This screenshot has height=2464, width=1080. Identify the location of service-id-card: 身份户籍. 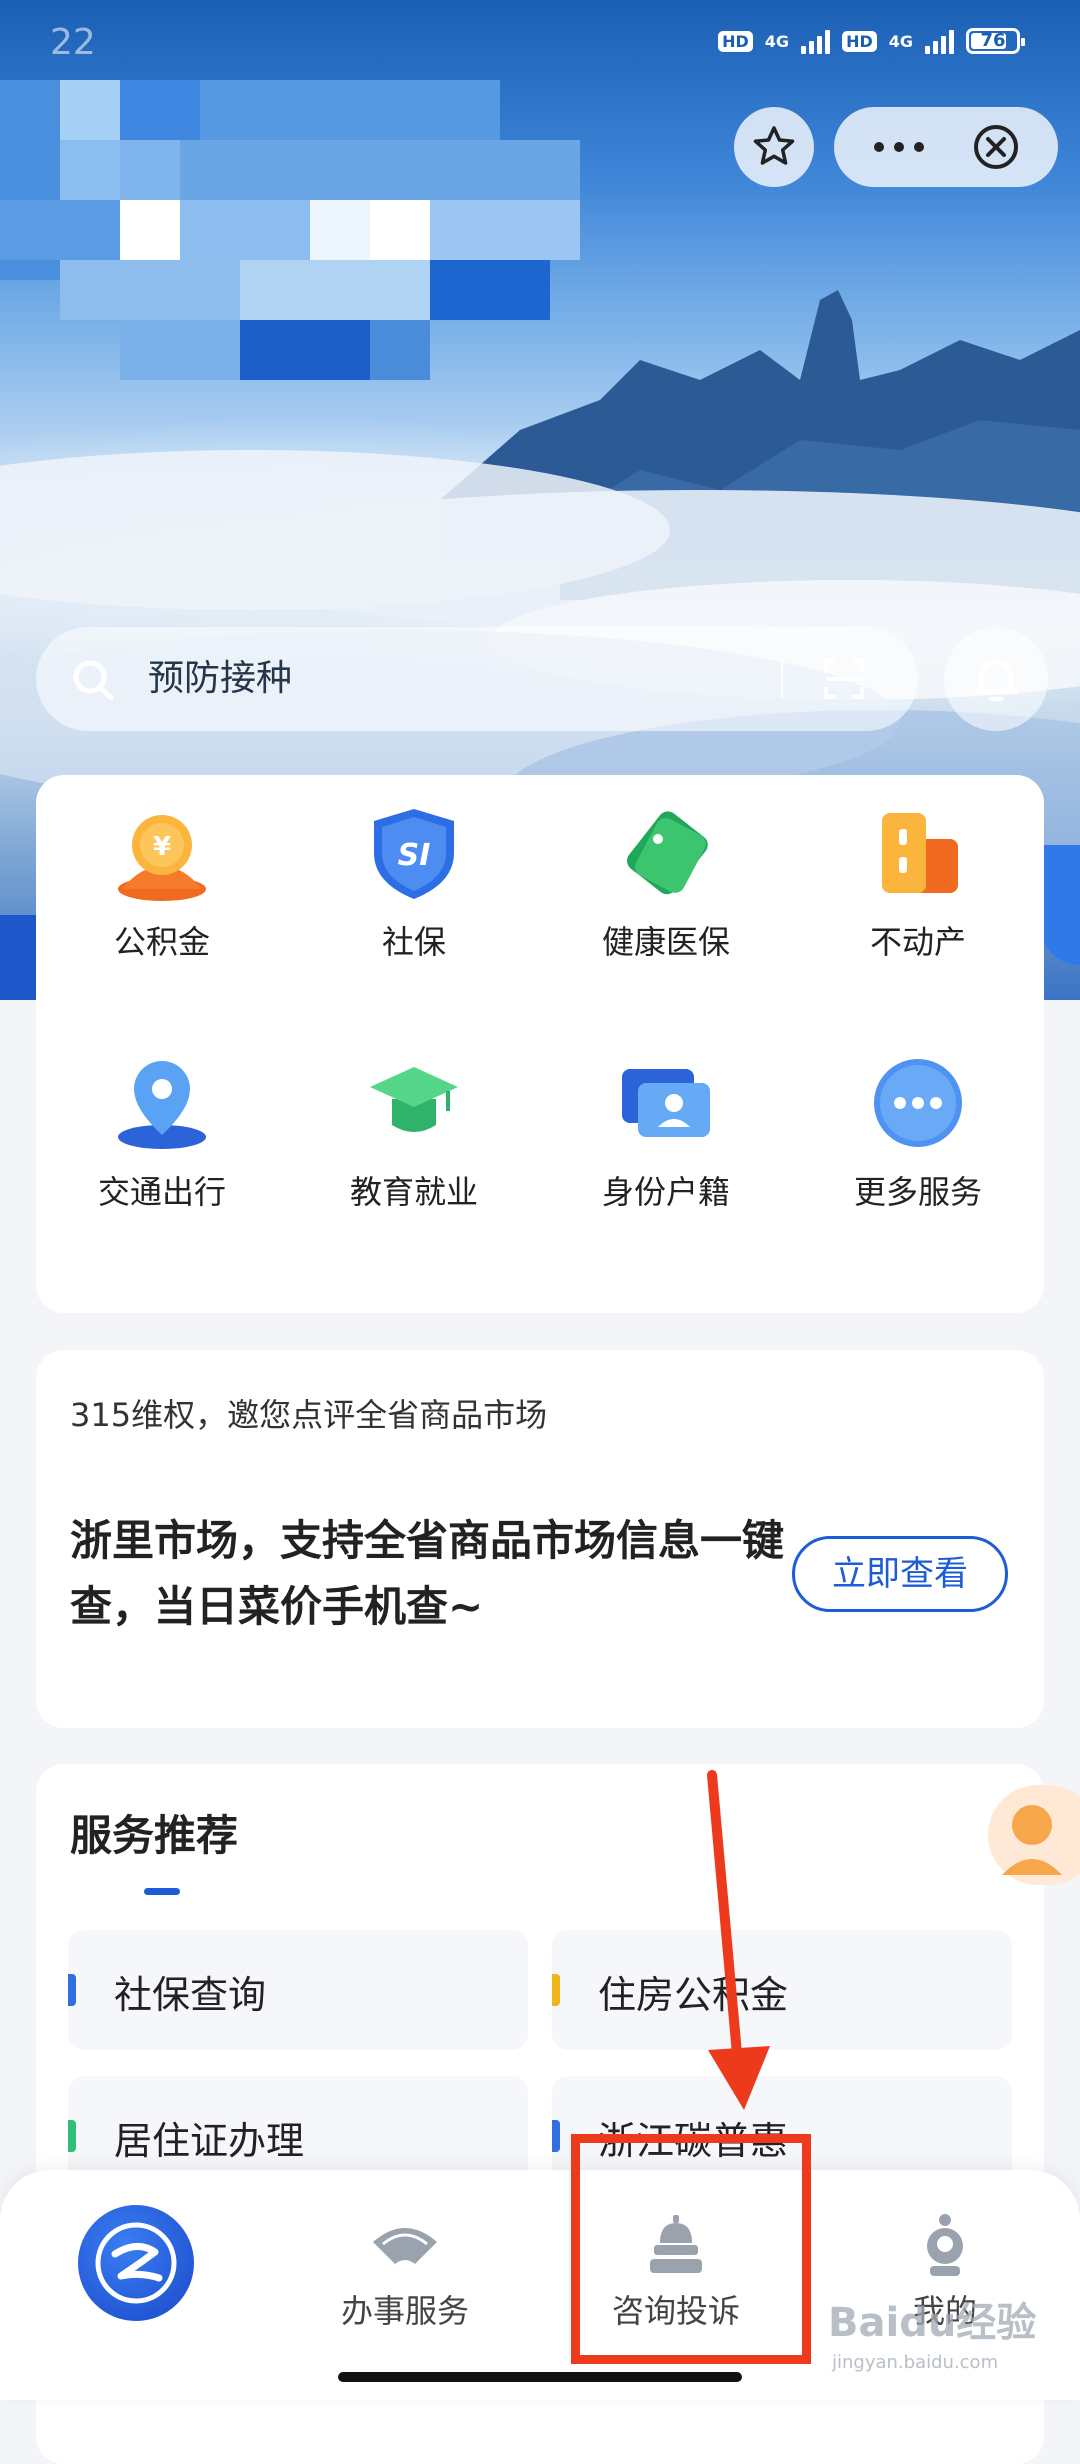
(666, 1150).